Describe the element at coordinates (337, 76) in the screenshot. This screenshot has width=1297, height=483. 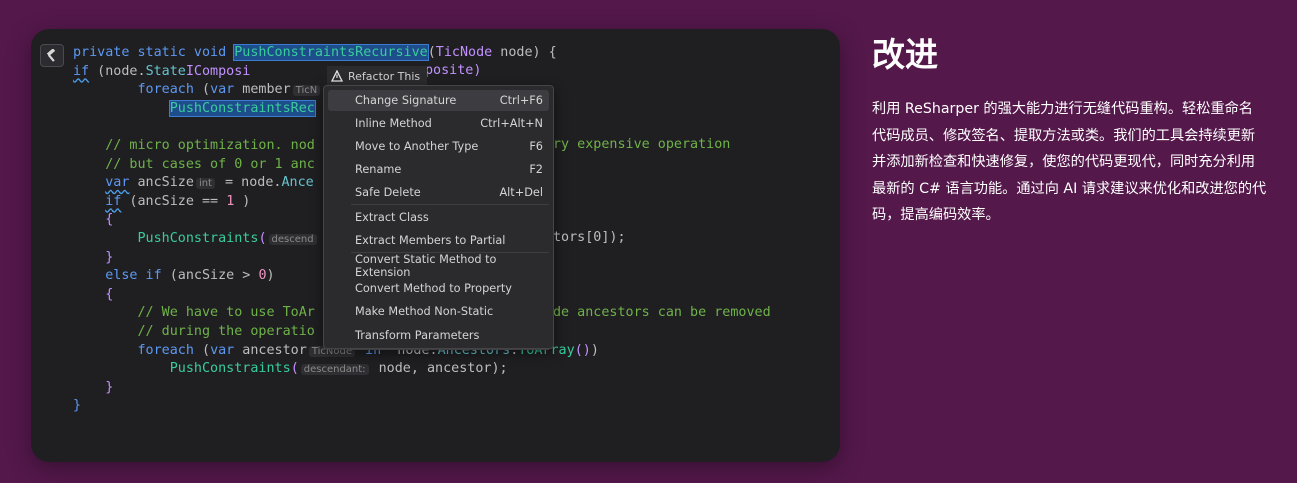
I see `warning-triangle-icon` at that location.